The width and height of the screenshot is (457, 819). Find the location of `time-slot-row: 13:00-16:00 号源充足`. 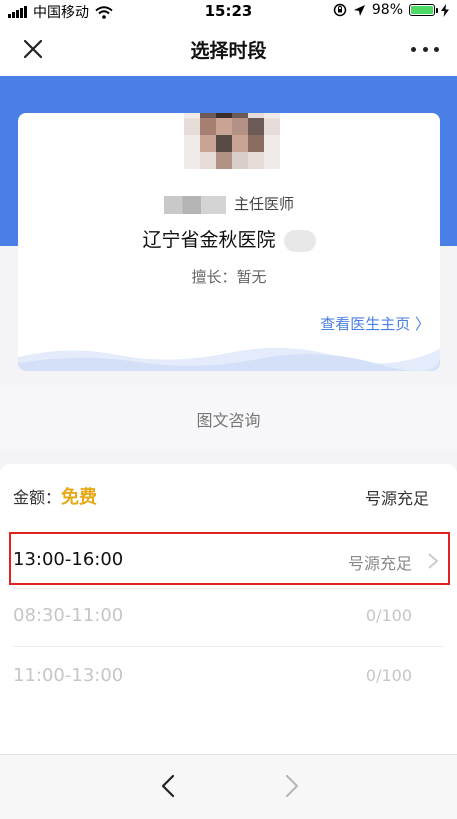

time-slot-row: 13:00-16:00 号源充足 is located at coordinates (228, 561).